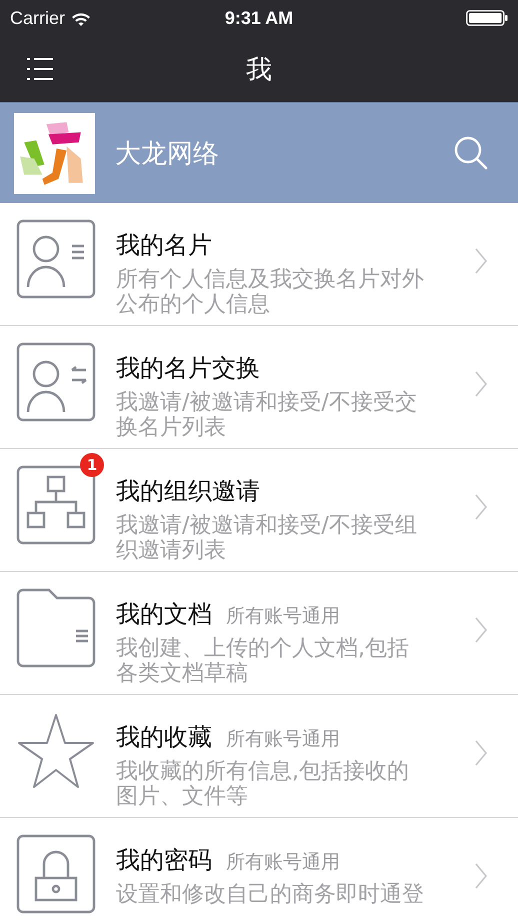 The height and width of the screenshot is (920, 518). Describe the element at coordinates (54, 153) in the screenshot. I see `logo-icon` at that location.